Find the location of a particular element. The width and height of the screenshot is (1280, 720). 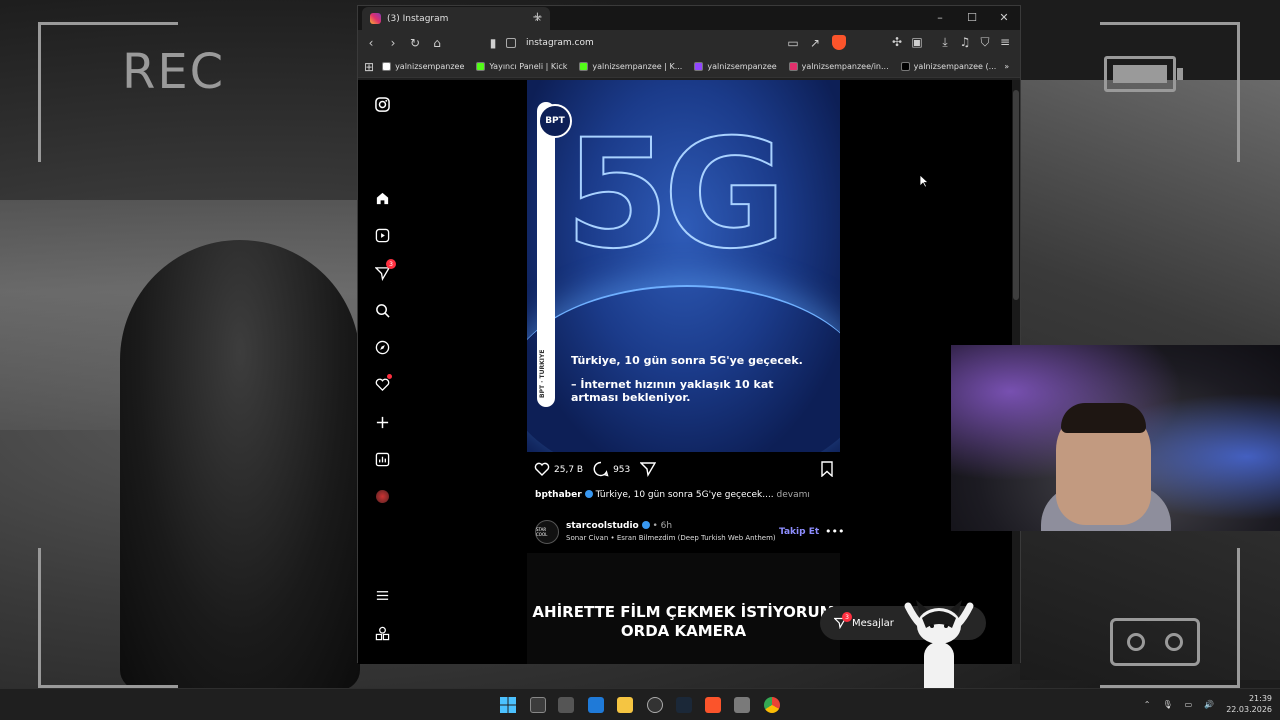

like-group: 25,7 B is located at coordinates (558, 470).